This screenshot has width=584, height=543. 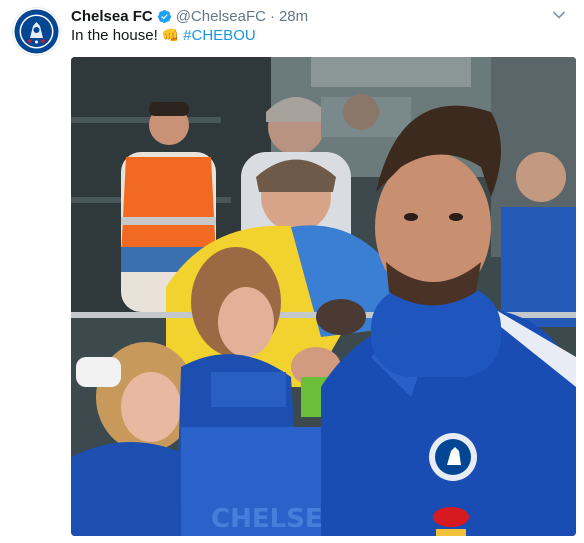 I want to click on timestamp: 28m, so click(x=293, y=16).